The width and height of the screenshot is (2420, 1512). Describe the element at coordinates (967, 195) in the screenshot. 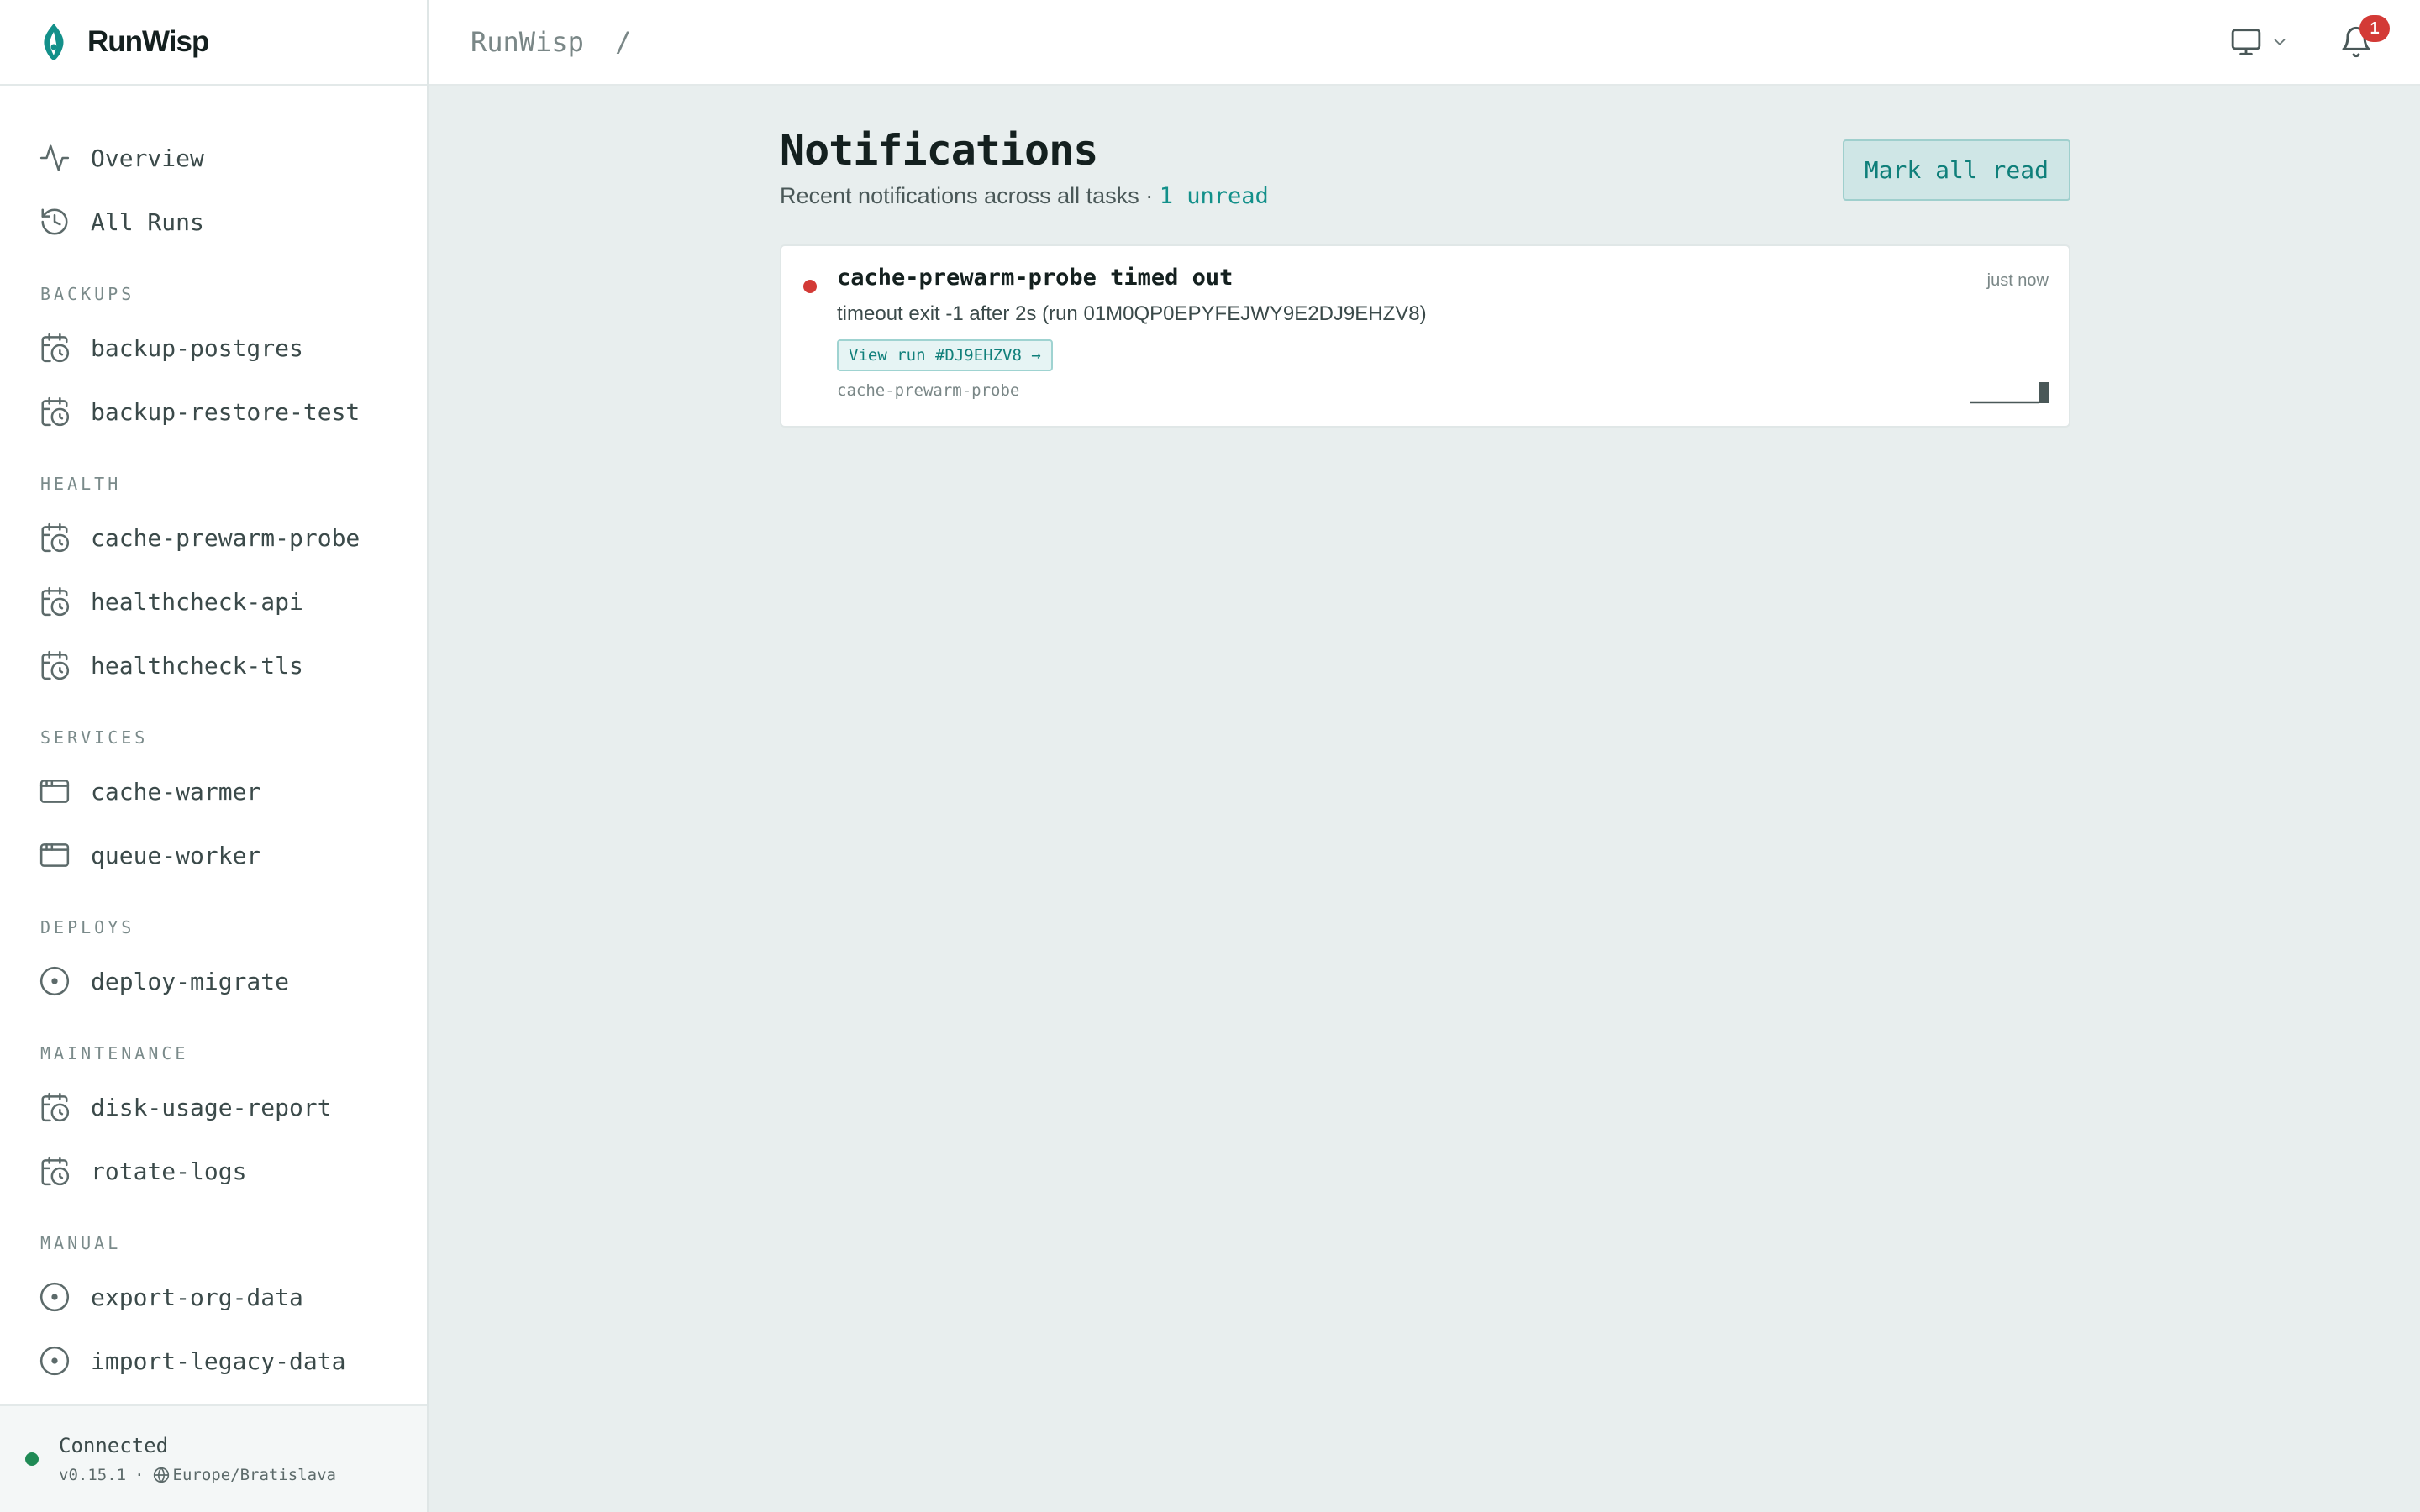

I see `page-subtitle-text: Recent notifications across all tasks ·` at that location.